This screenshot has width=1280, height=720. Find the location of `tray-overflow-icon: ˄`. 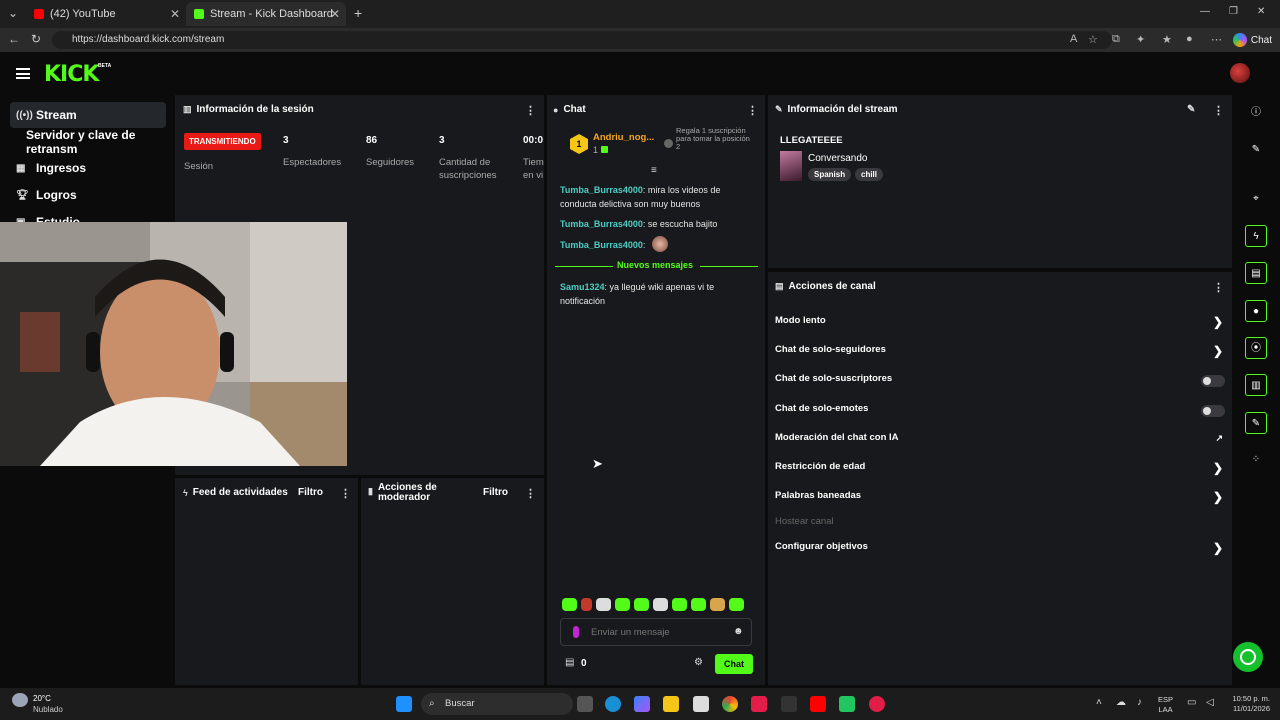

tray-overflow-icon: ˄ is located at coordinates (1099, 702).